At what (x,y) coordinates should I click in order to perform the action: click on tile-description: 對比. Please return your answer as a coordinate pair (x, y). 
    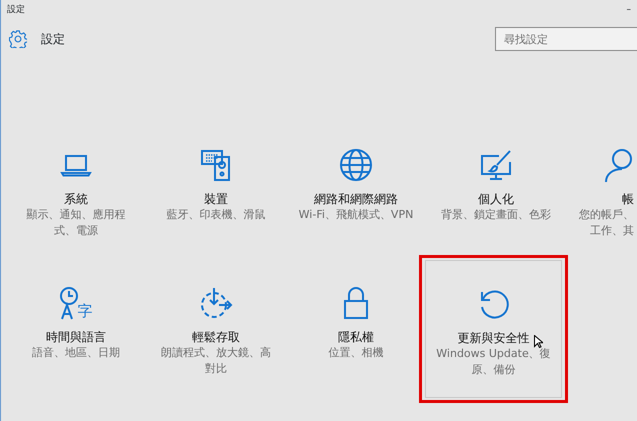
    Looking at the image, I should click on (216, 369).